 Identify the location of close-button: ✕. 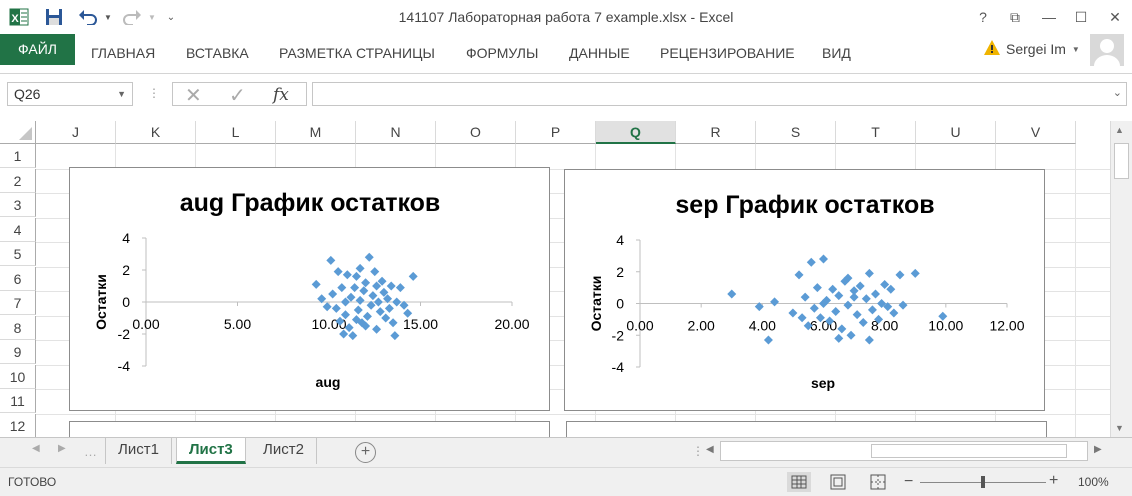
(1115, 17).